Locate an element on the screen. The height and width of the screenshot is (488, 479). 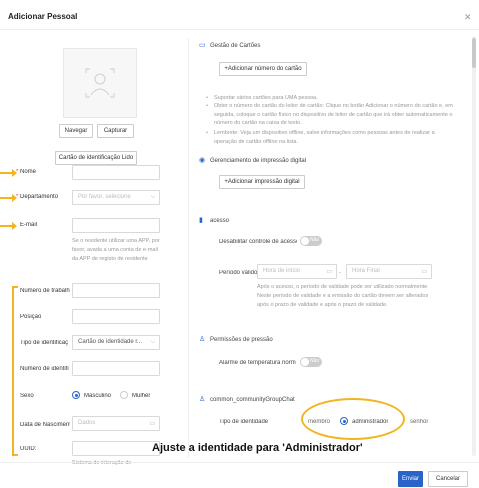
annotation-bracket is located at coordinates (15, 371).